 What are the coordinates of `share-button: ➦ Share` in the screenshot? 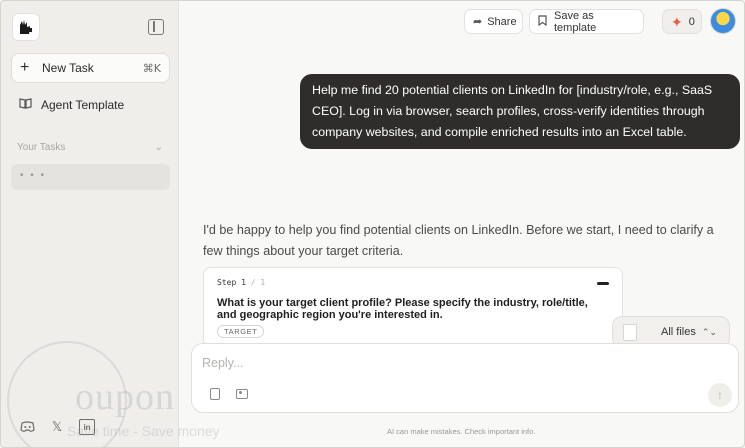 It's located at (493, 21).